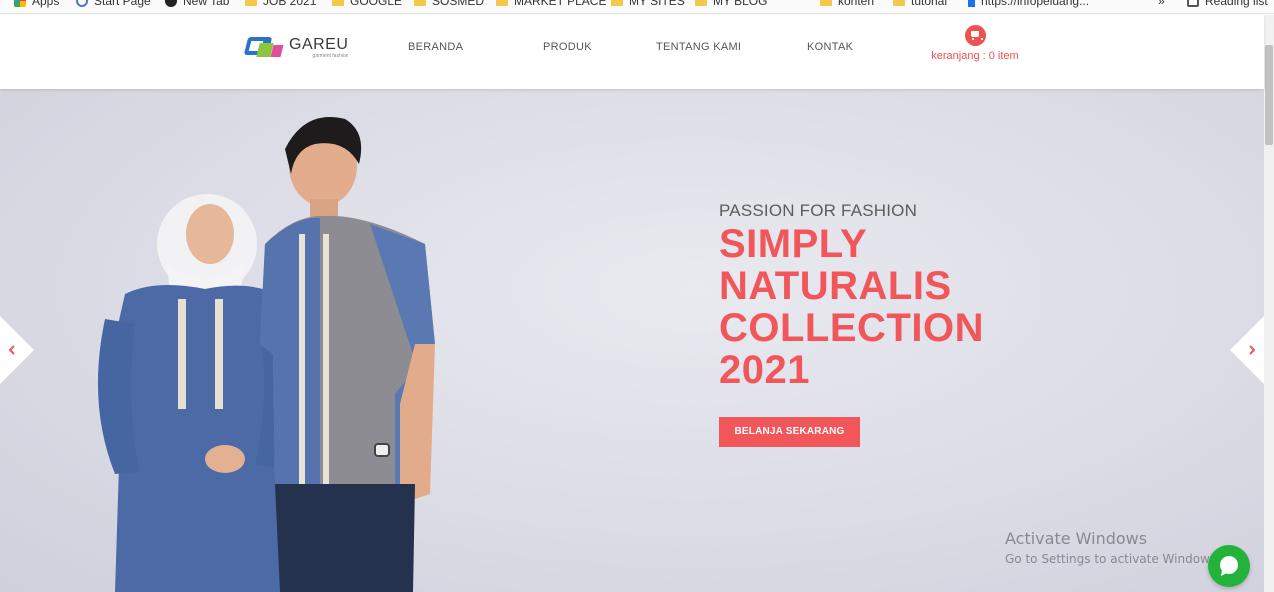 The width and height of the screenshot is (1274, 592). Describe the element at coordinates (793, 244) in the screenshot. I see `hero-title-line: SIMPLY` at that location.